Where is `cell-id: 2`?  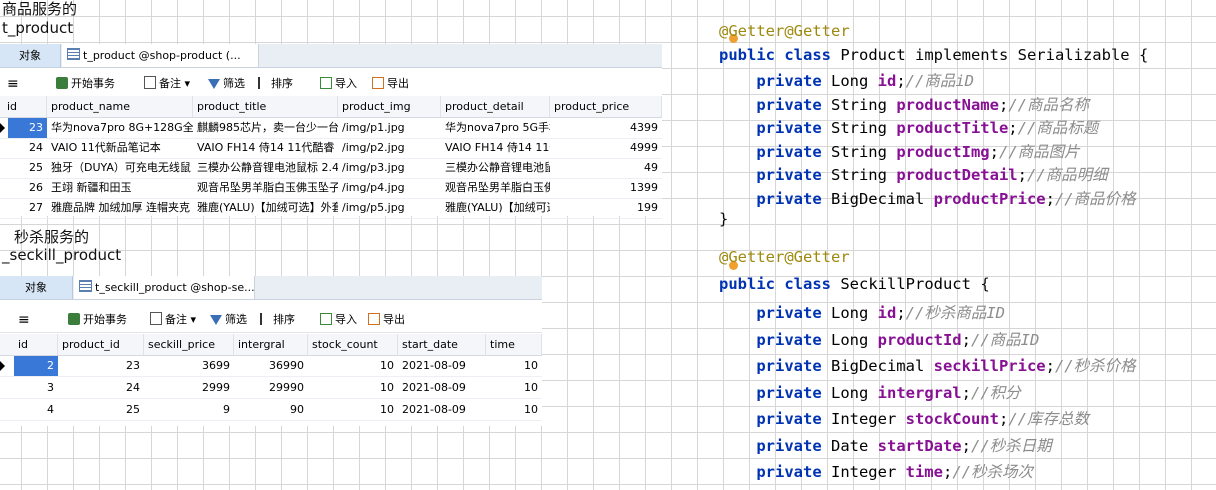 cell-id: 2 is located at coordinates (36, 366).